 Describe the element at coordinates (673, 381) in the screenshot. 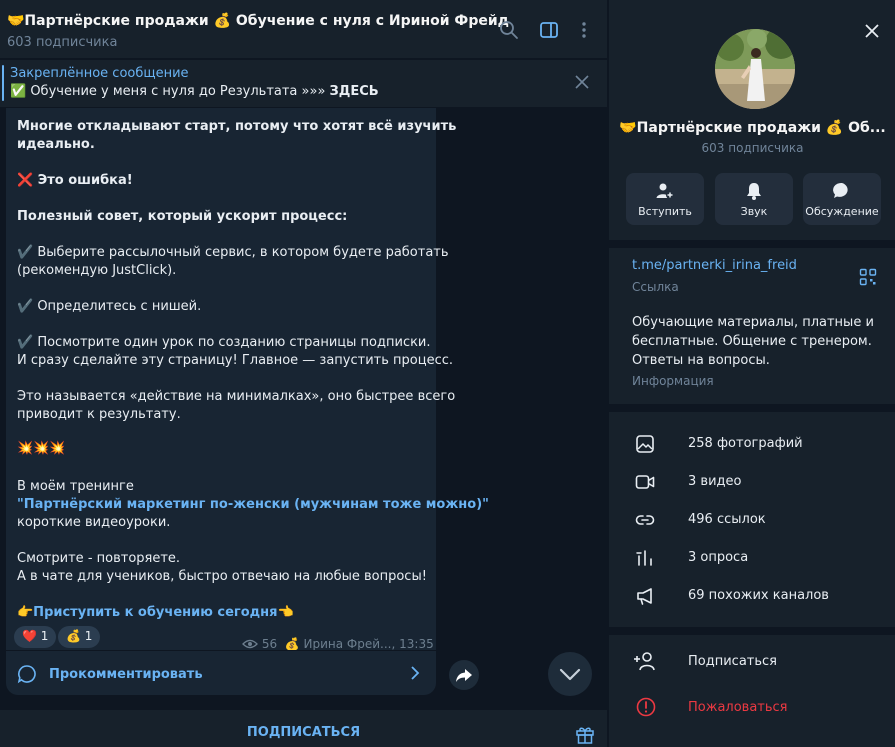

I see `description-caption: Информация` at that location.